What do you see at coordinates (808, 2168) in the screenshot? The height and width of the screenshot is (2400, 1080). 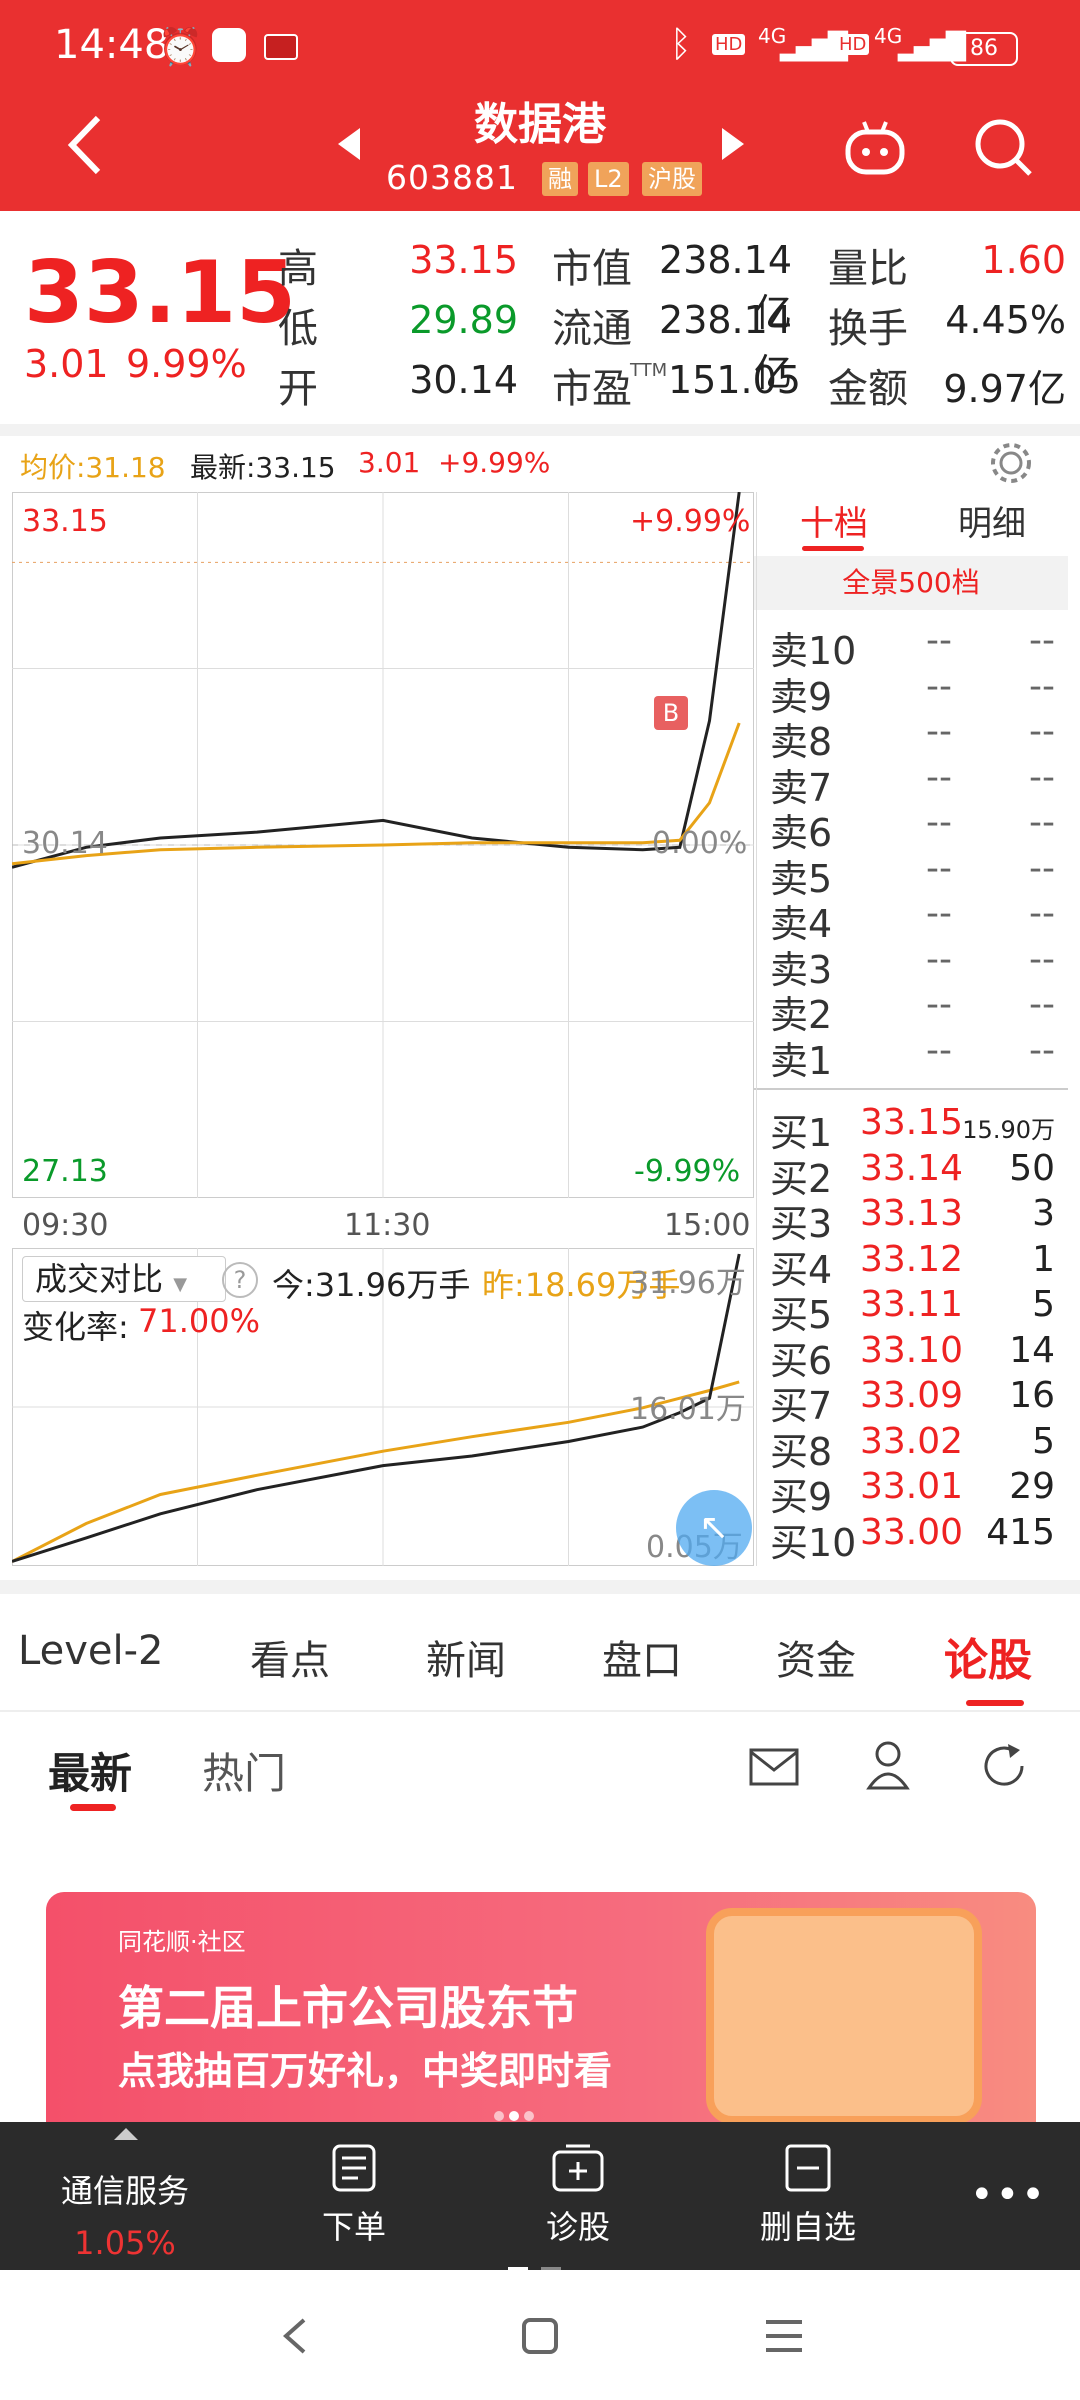 I see `remove-icon` at bounding box center [808, 2168].